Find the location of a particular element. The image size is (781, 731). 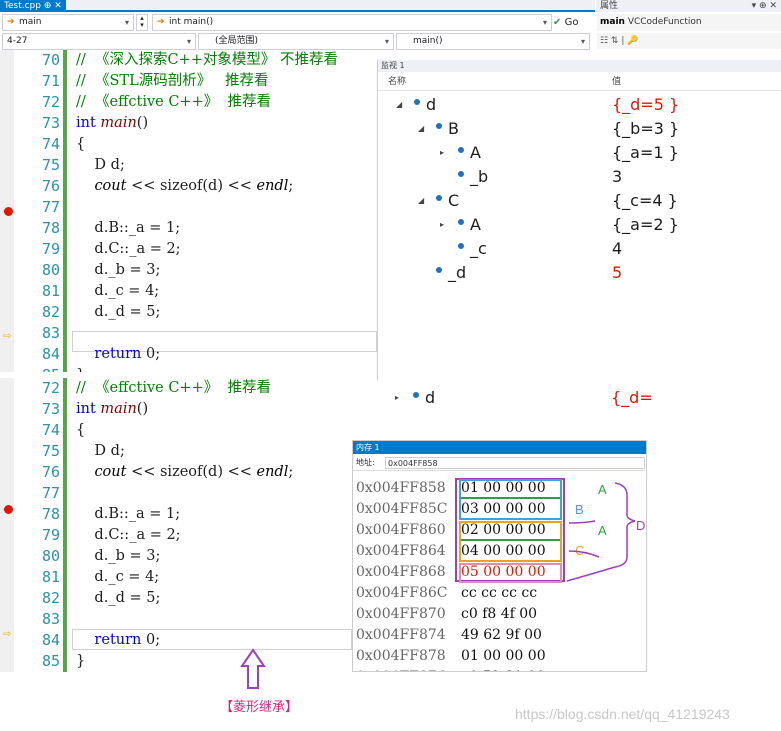

line-number: 70 is located at coordinates (50, 60).